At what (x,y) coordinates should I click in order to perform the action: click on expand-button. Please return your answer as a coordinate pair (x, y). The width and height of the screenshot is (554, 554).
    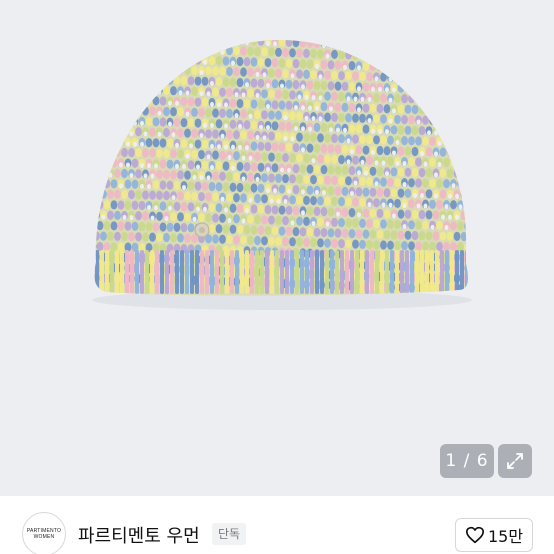
    Looking at the image, I should click on (515, 461).